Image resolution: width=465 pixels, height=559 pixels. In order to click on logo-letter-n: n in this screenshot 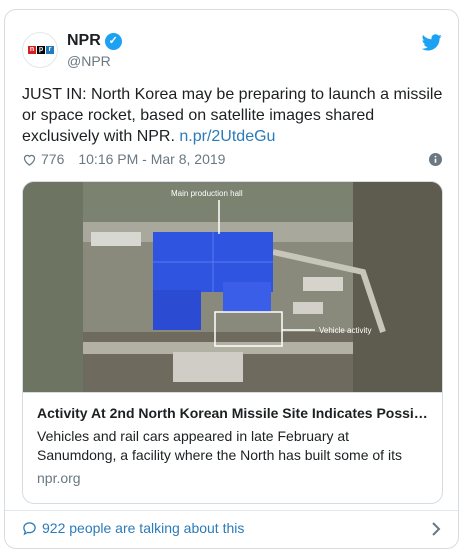, I will do `click(32, 50)`.